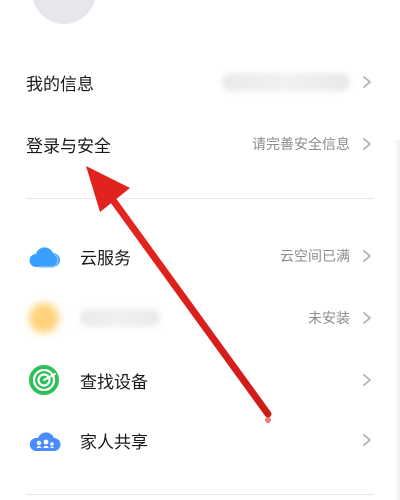 The width and height of the screenshot is (400, 500). Describe the element at coordinates (200, 494) in the screenshot. I see `bottom-divider` at that location.